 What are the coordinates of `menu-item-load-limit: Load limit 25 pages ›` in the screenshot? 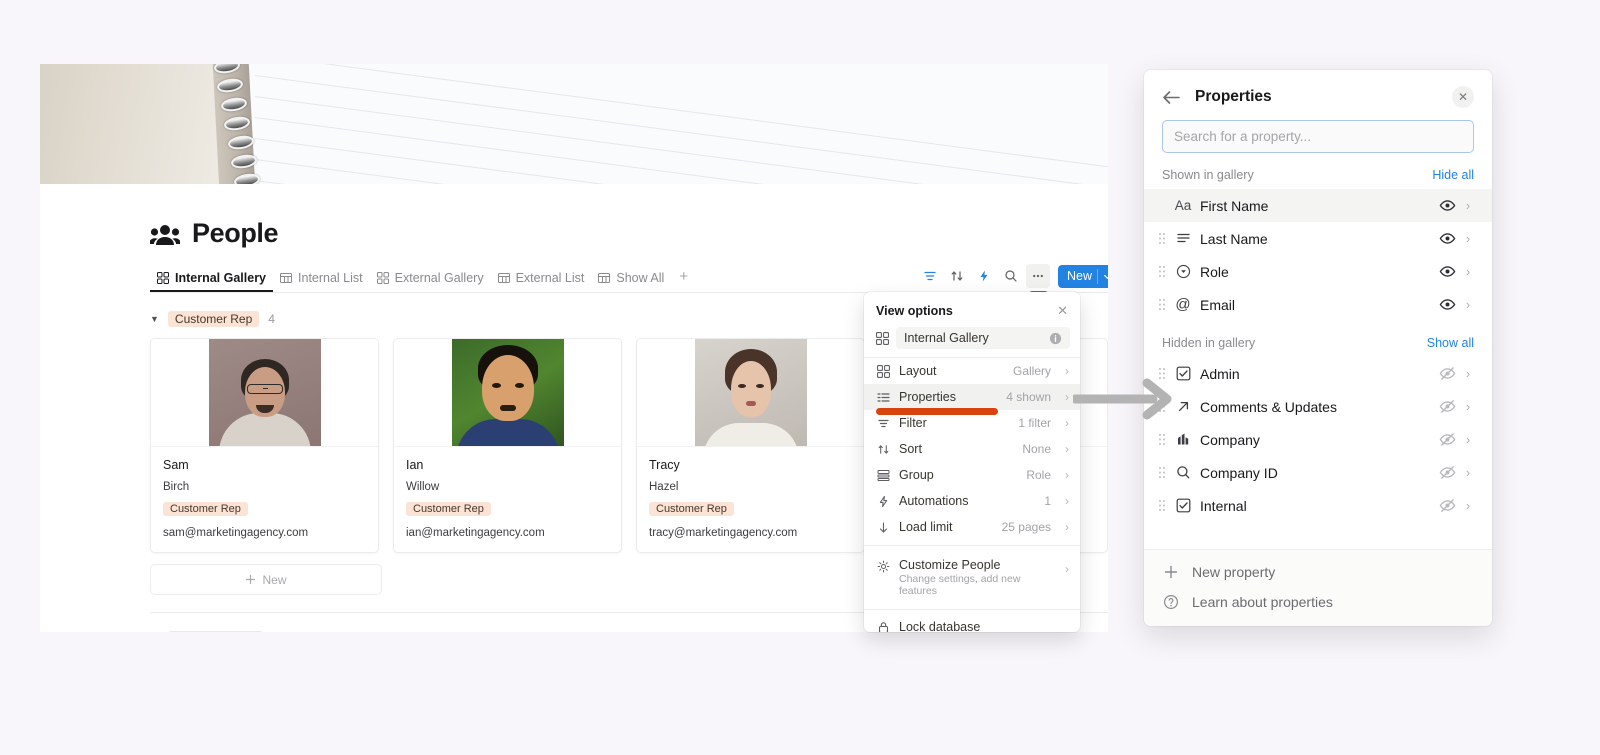 It's located at (972, 527).